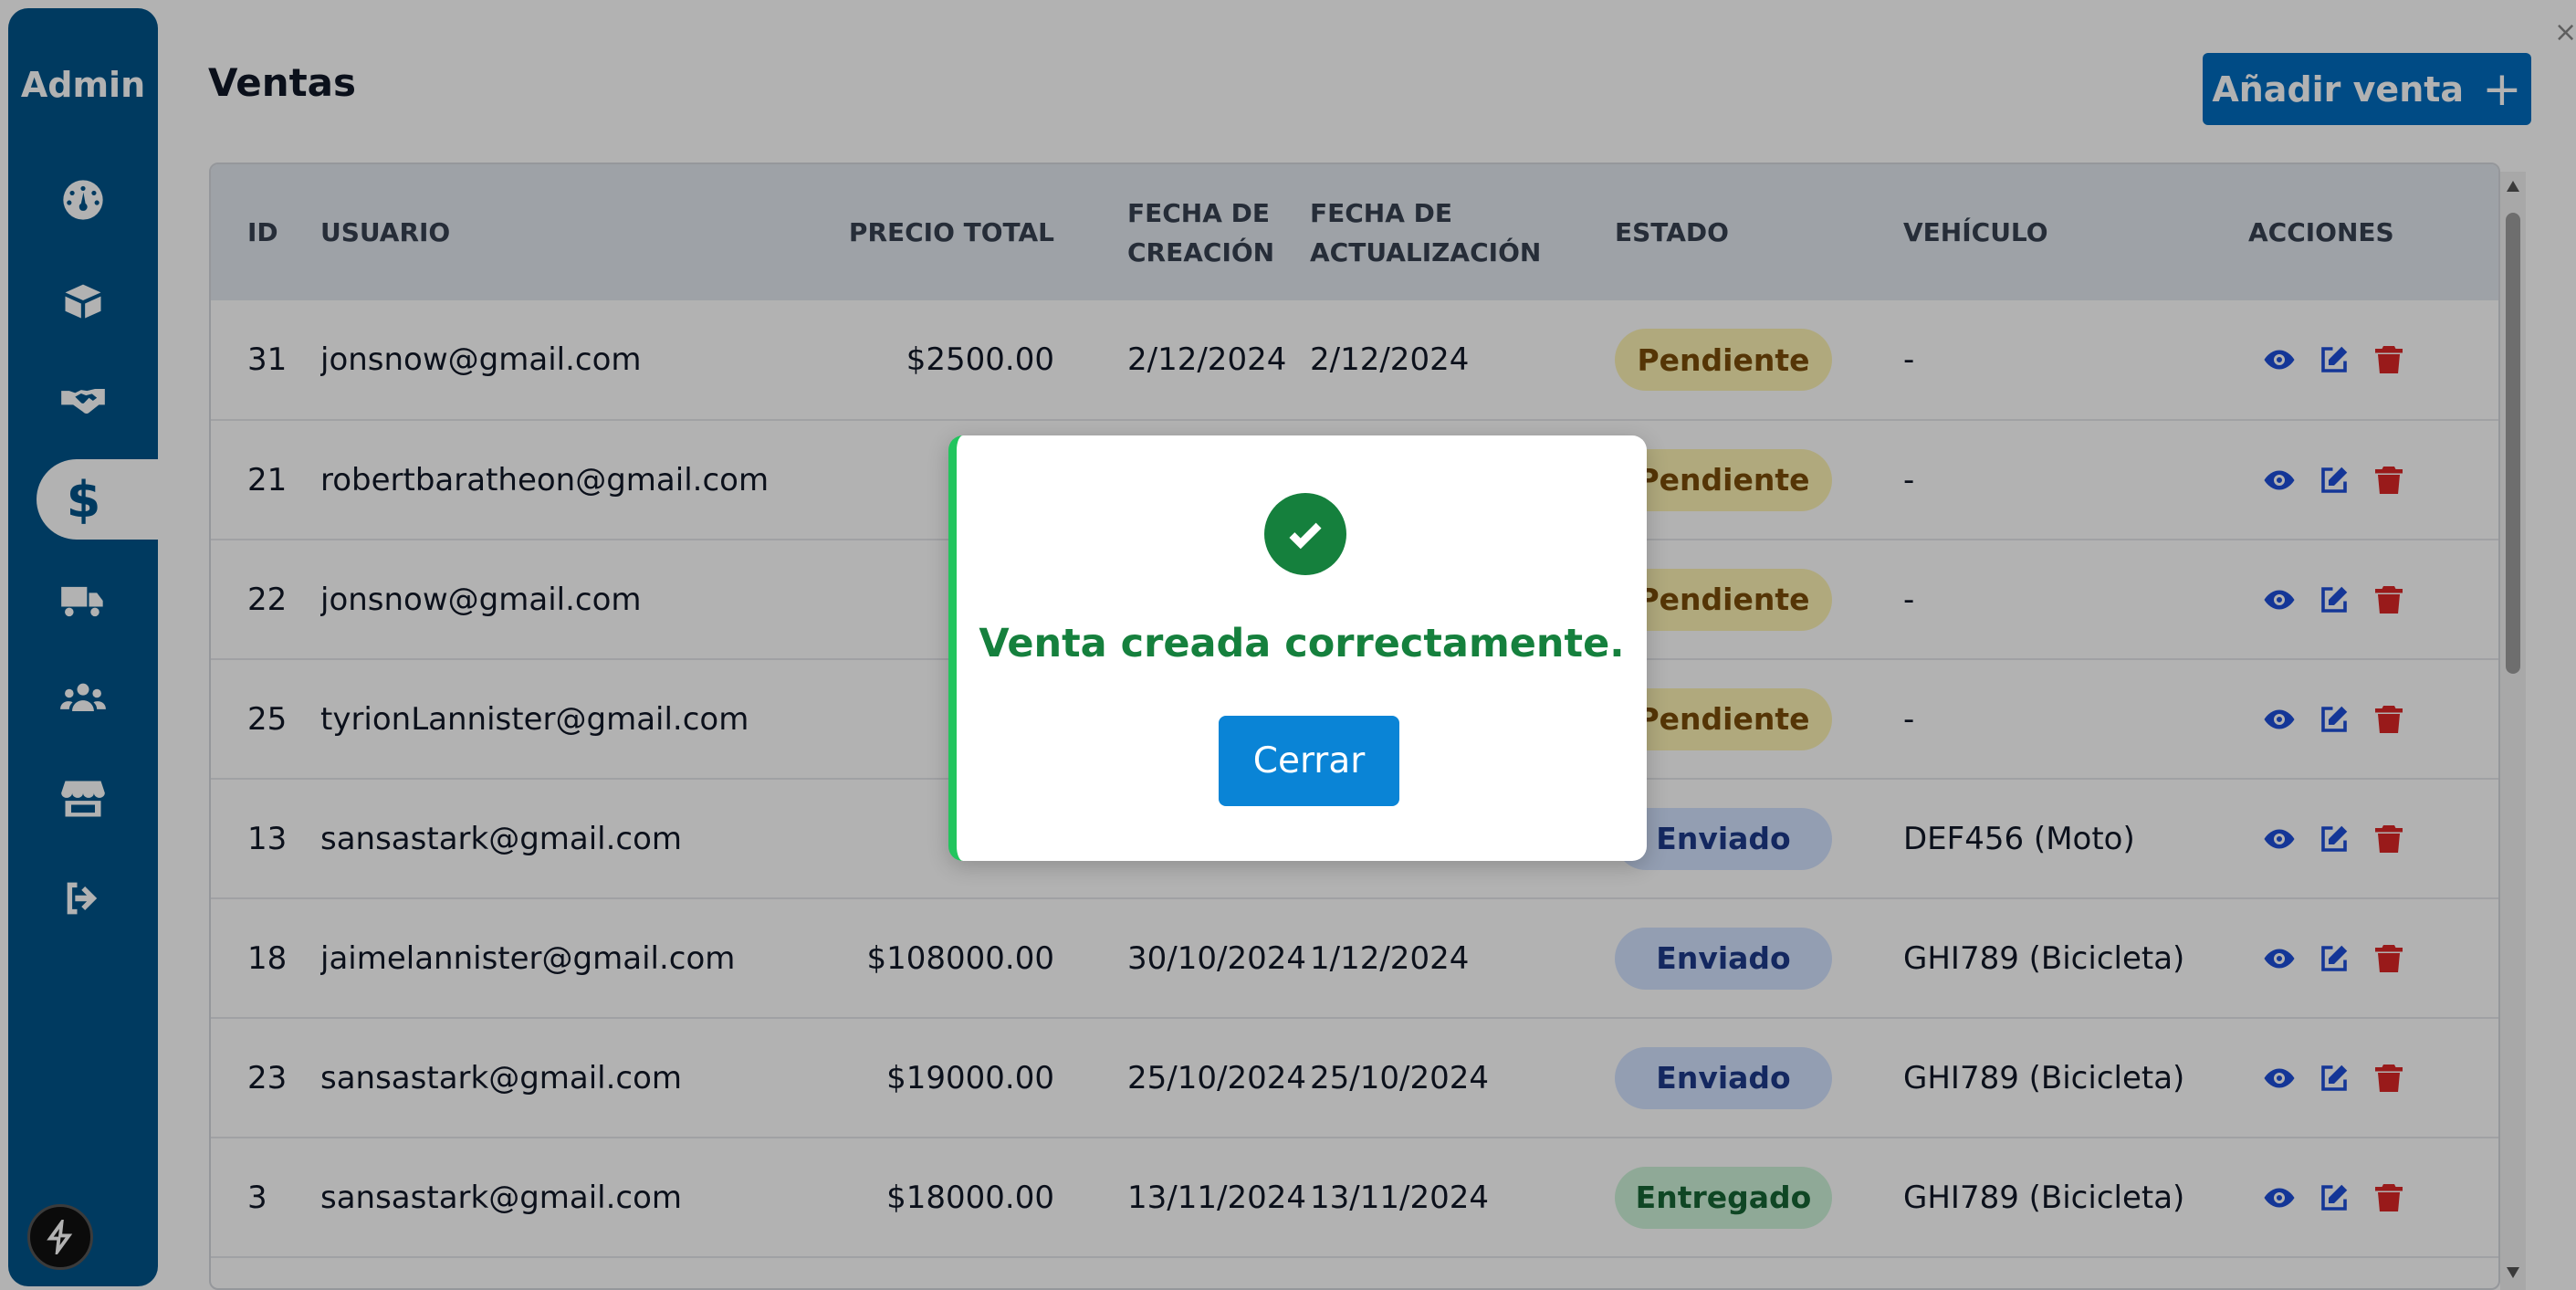 Image resolution: width=2576 pixels, height=1290 pixels. What do you see at coordinates (1305, 534) in the screenshot?
I see `success-check-icon` at bounding box center [1305, 534].